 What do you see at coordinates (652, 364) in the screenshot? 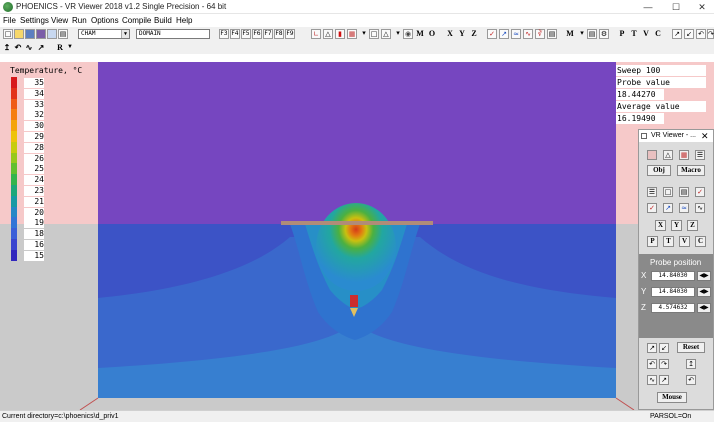
I see `rotate-left-icon: ↶` at bounding box center [652, 364].